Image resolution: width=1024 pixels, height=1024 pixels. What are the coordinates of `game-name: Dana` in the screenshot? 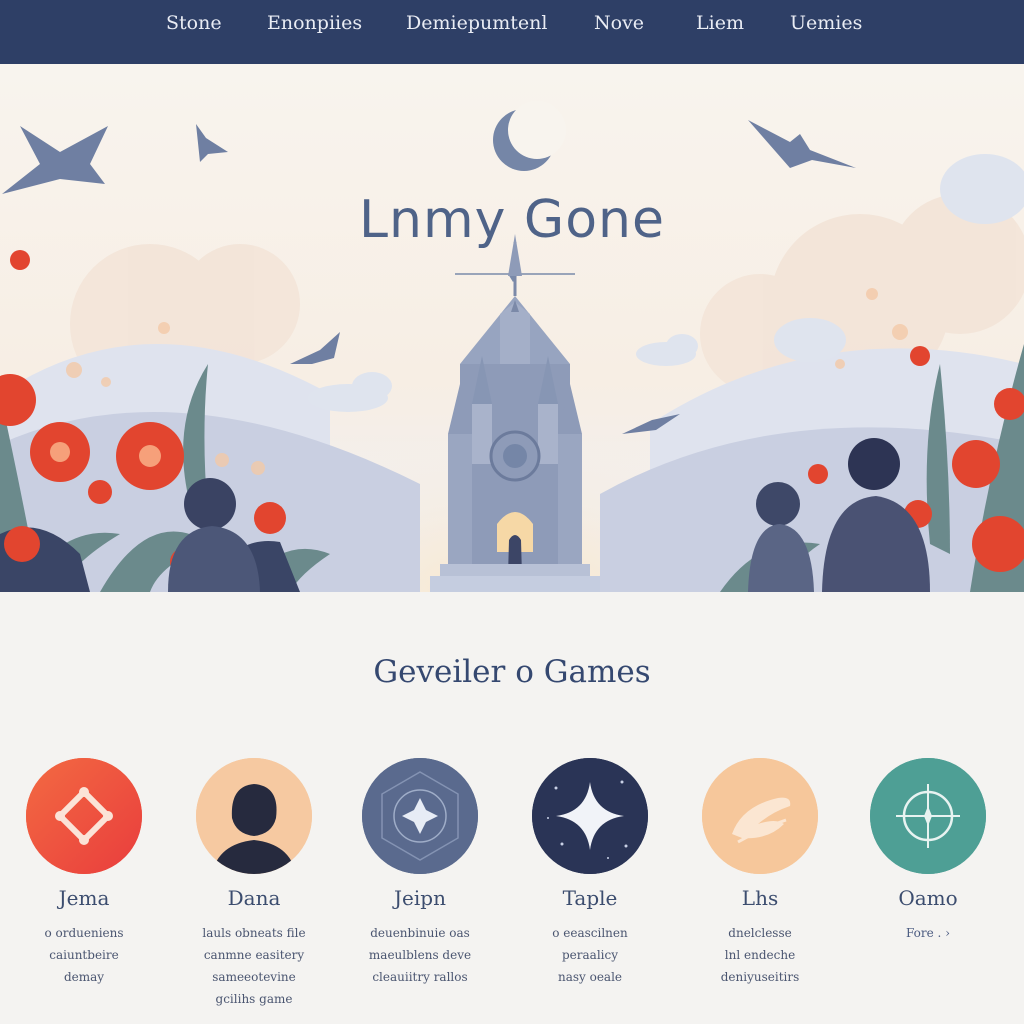 It's located at (254, 898).